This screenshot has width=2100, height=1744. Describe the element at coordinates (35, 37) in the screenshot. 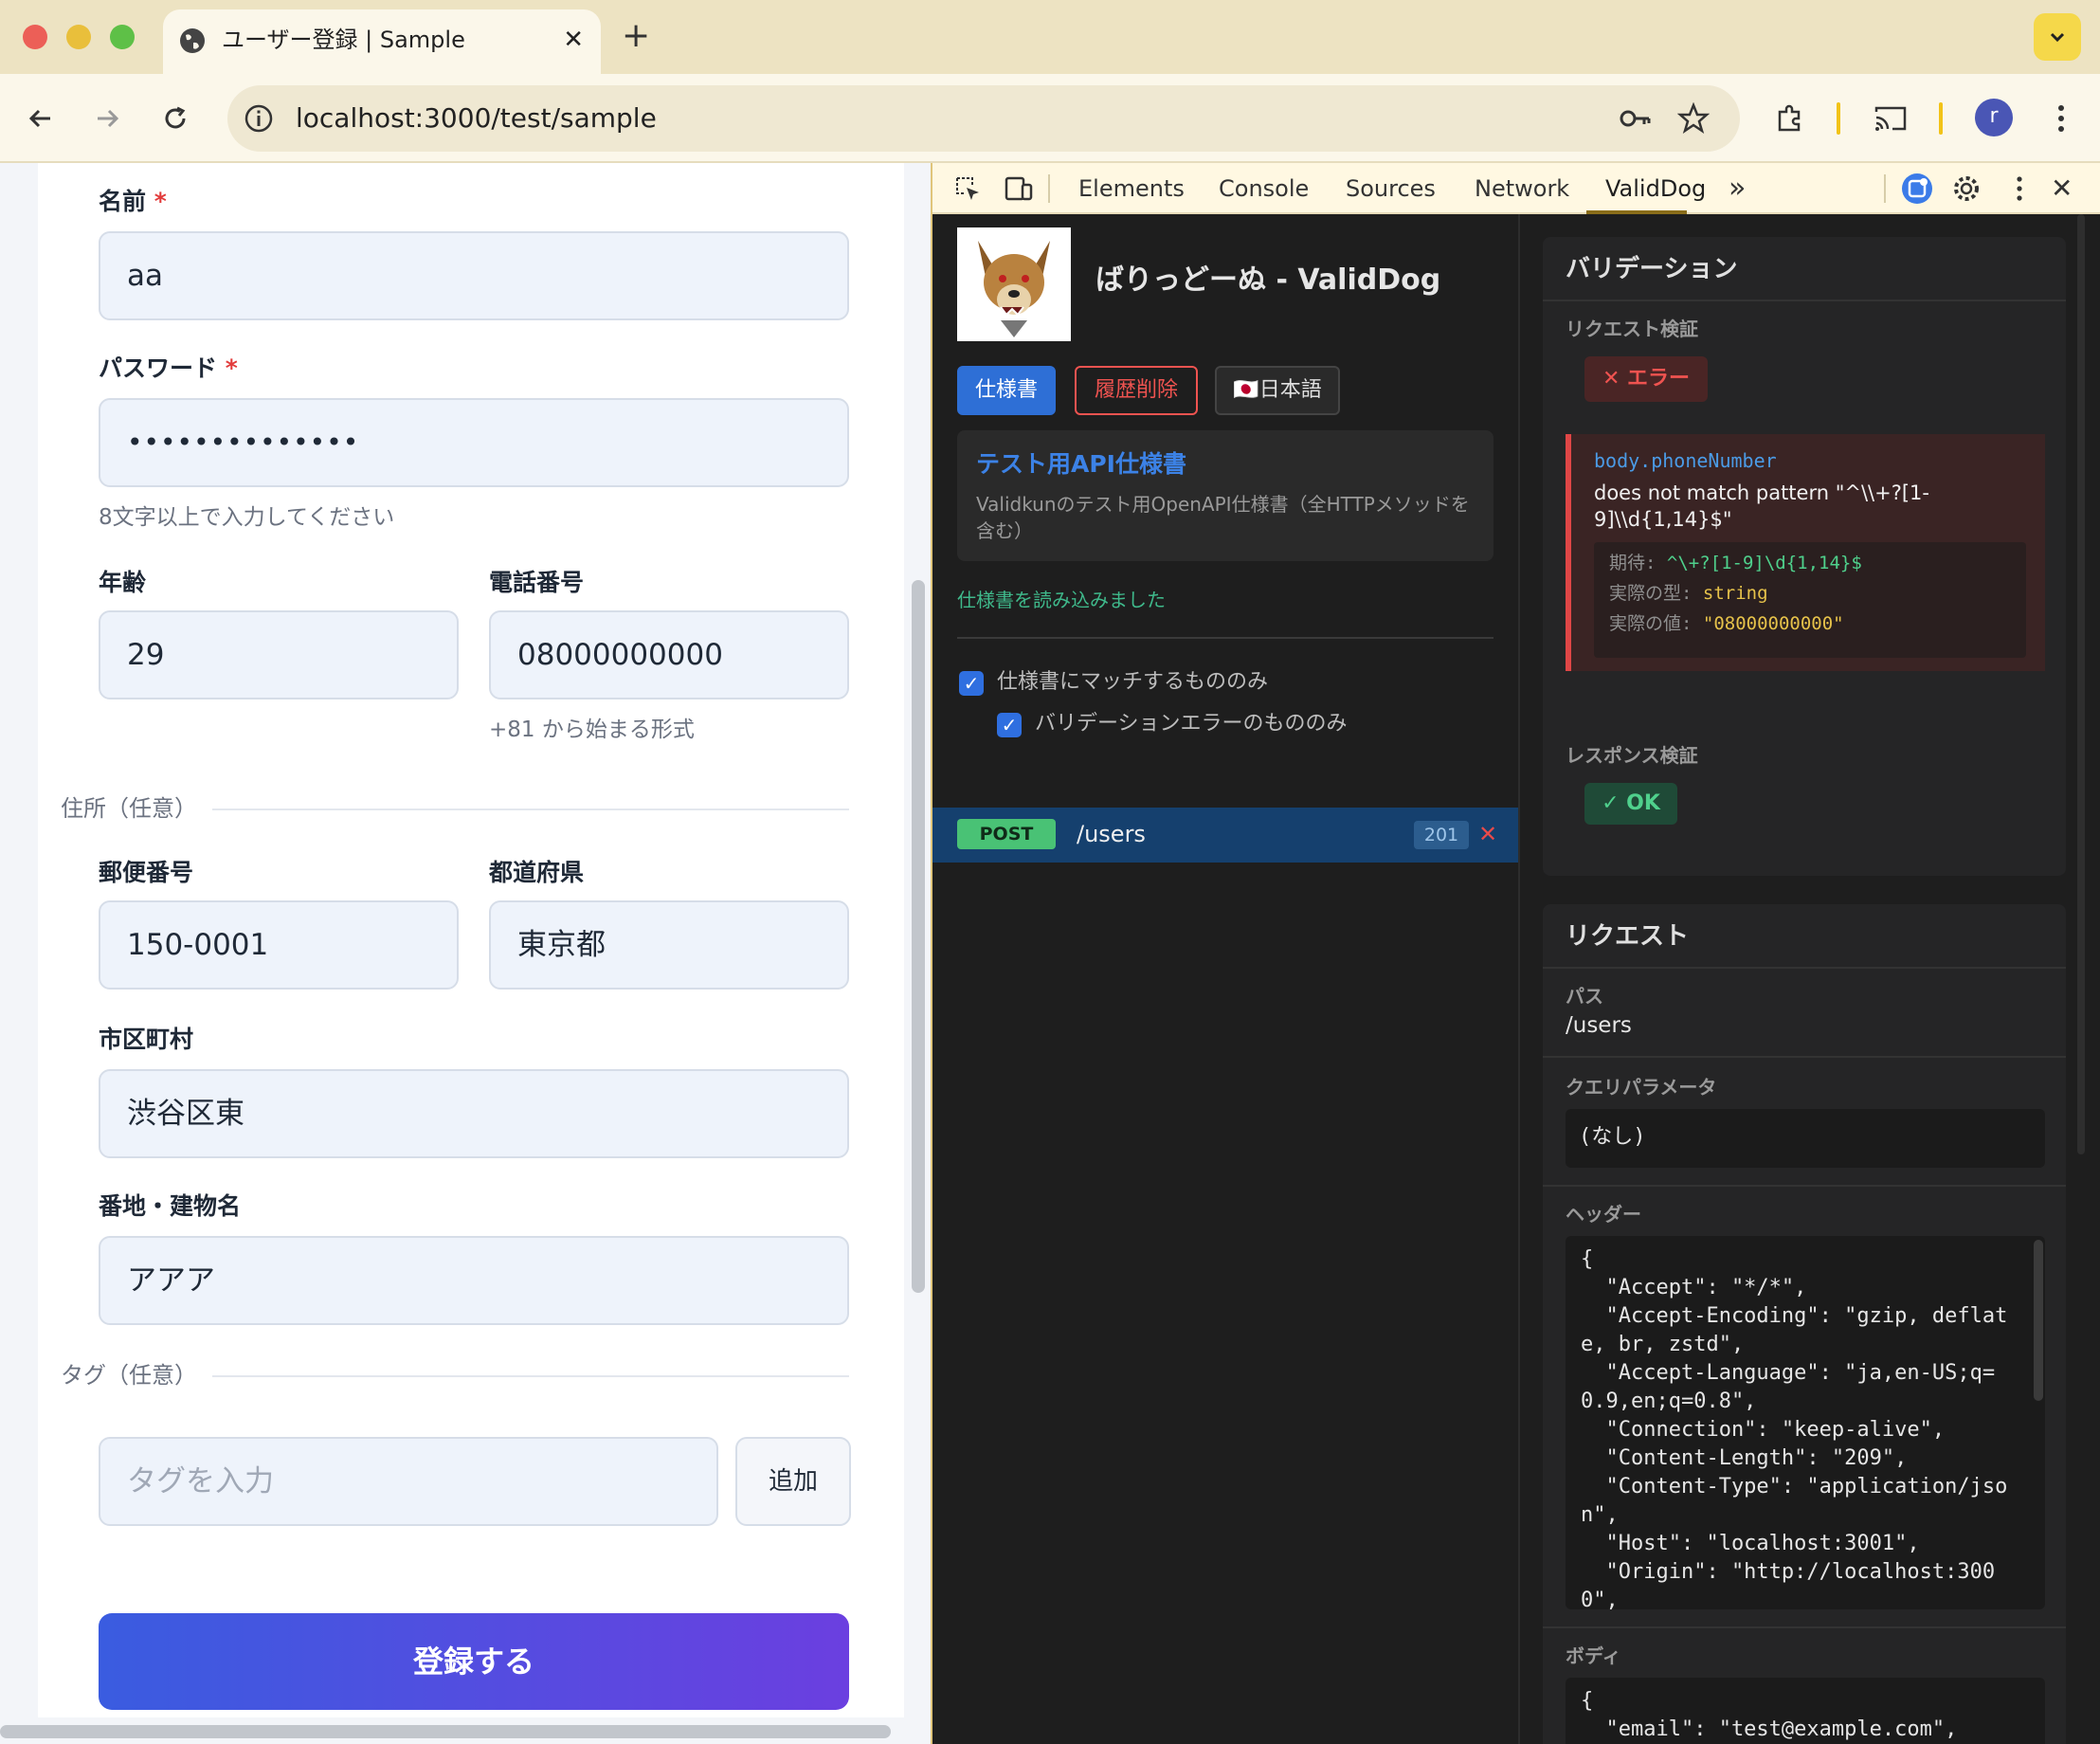

I see `window-close-button` at that location.